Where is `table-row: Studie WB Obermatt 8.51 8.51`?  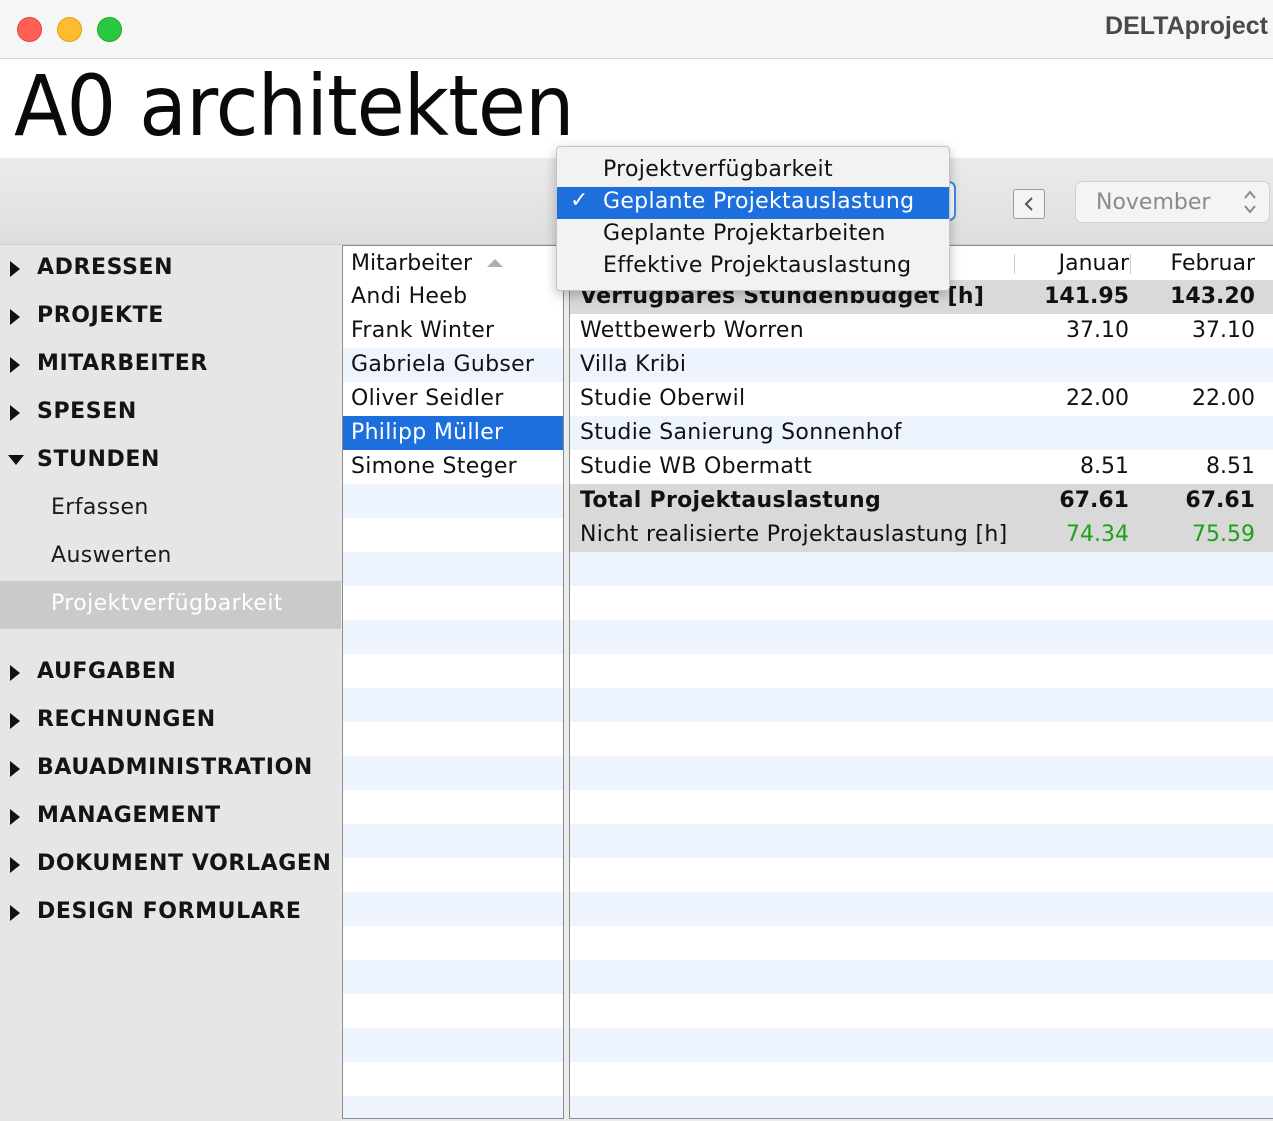
table-row: Studie WB Obermatt 8.51 8.51 is located at coordinates (921, 467).